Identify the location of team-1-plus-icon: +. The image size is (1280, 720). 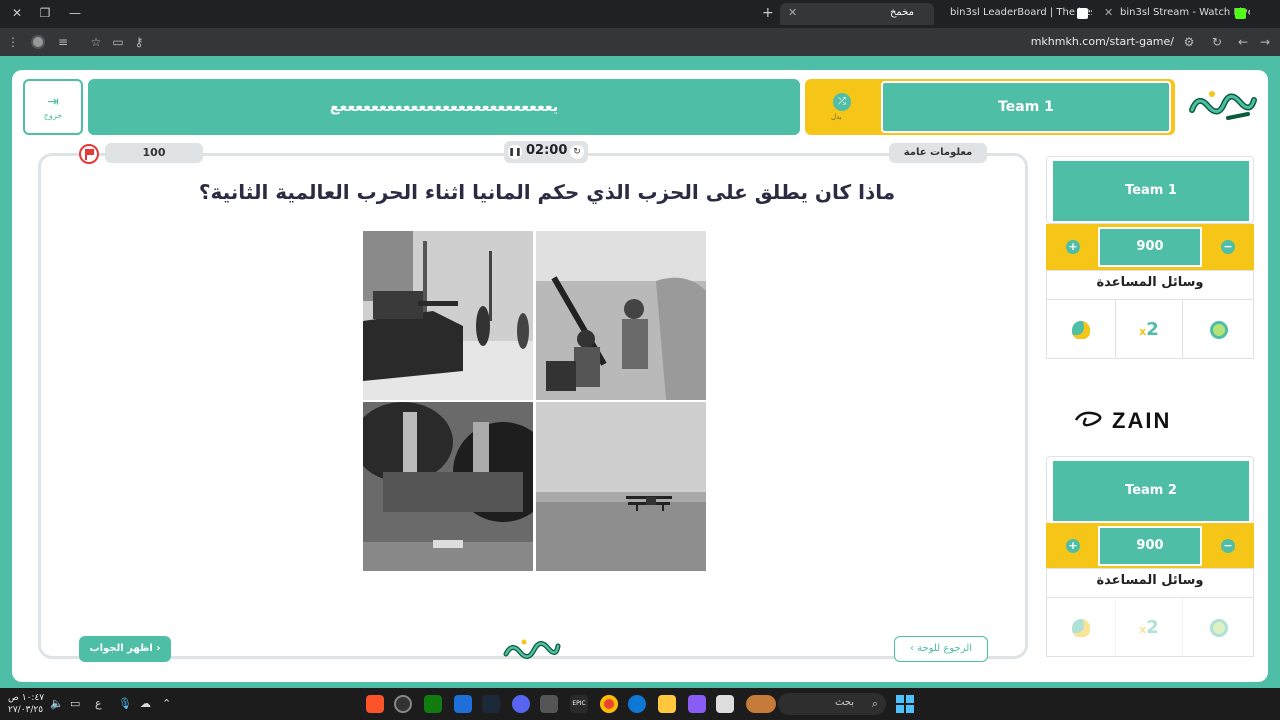
(1073, 247).